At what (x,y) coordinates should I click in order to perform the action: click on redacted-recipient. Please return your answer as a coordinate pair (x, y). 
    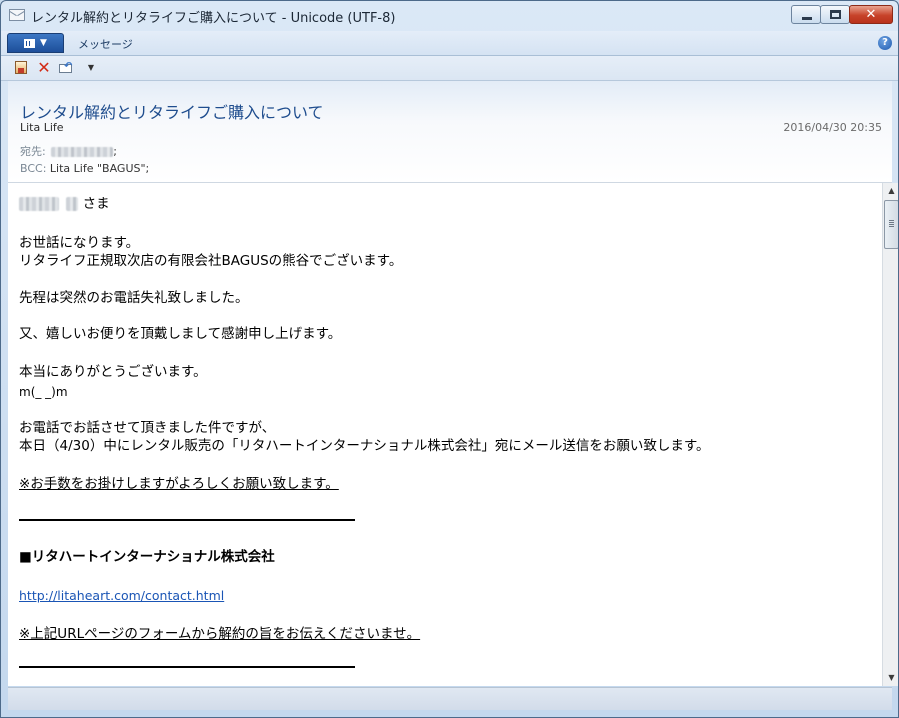
    Looking at the image, I should click on (82, 152).